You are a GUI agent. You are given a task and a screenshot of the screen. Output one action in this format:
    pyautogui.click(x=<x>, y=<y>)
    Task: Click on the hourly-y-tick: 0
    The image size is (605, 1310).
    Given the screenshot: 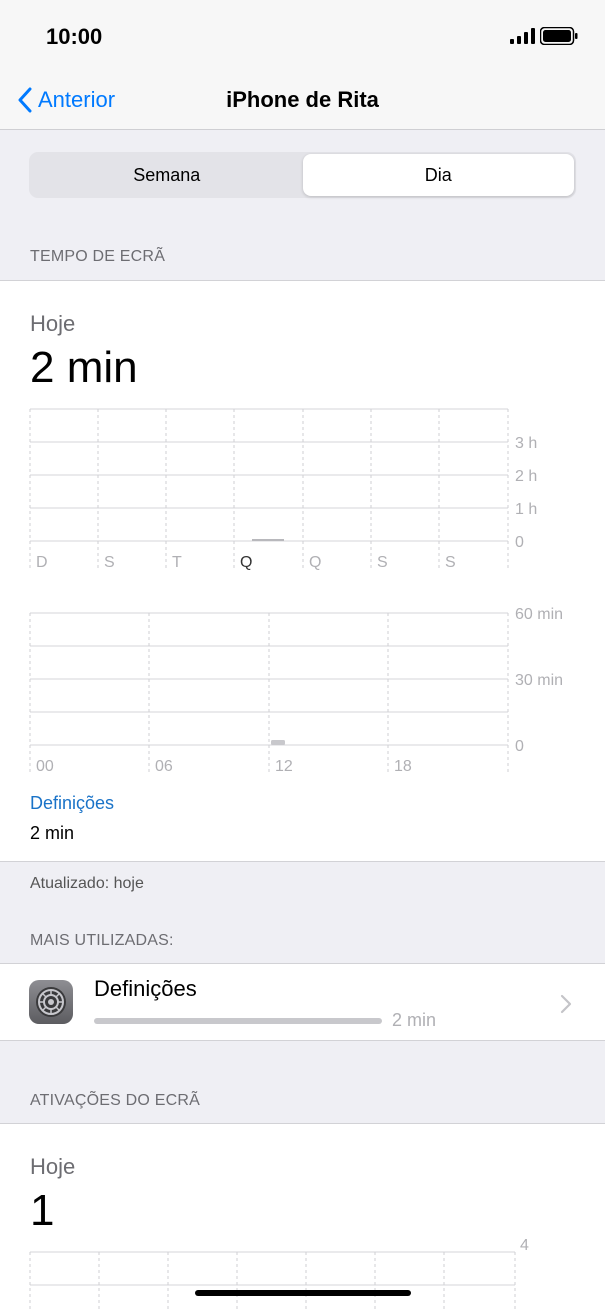 What is the action you would take?
    pyautogui.click(x=519, y=746)
    